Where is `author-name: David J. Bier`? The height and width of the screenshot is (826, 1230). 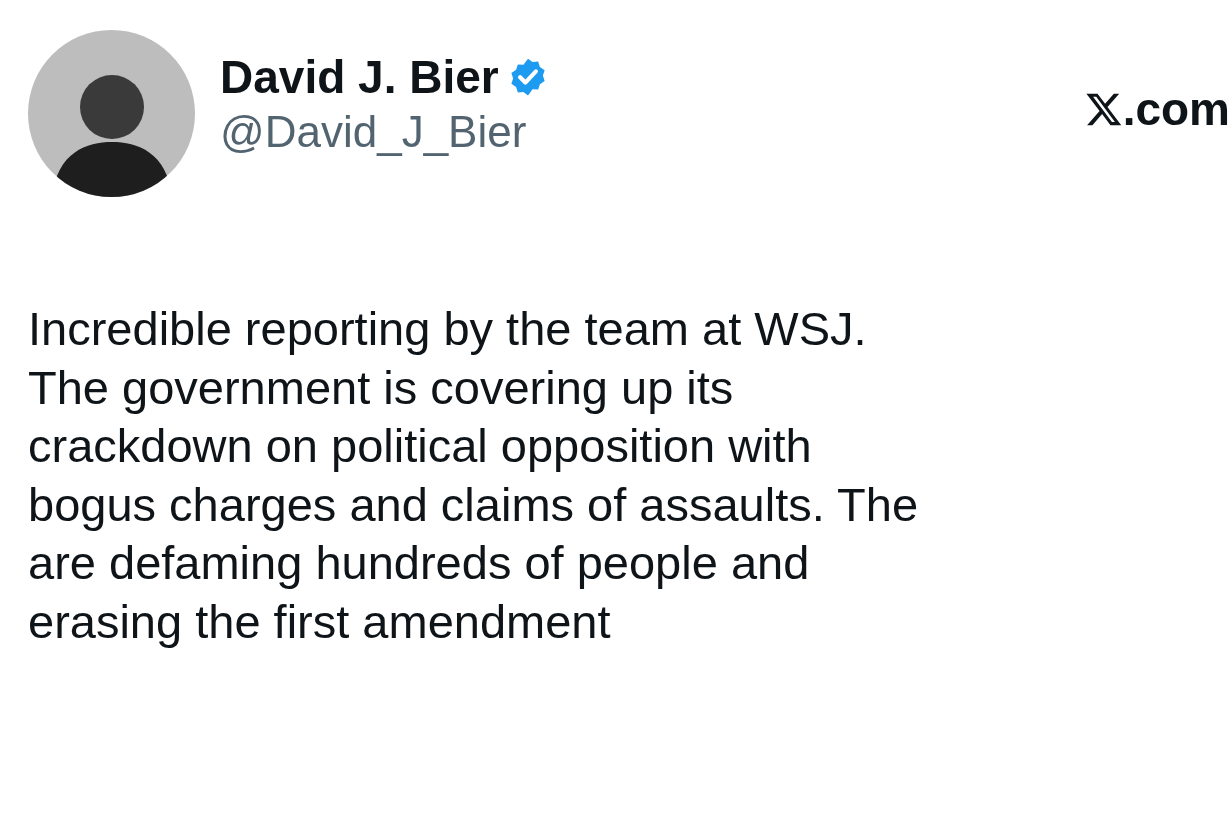 author-name: David J. Bier is located at coordinates (359, 77).